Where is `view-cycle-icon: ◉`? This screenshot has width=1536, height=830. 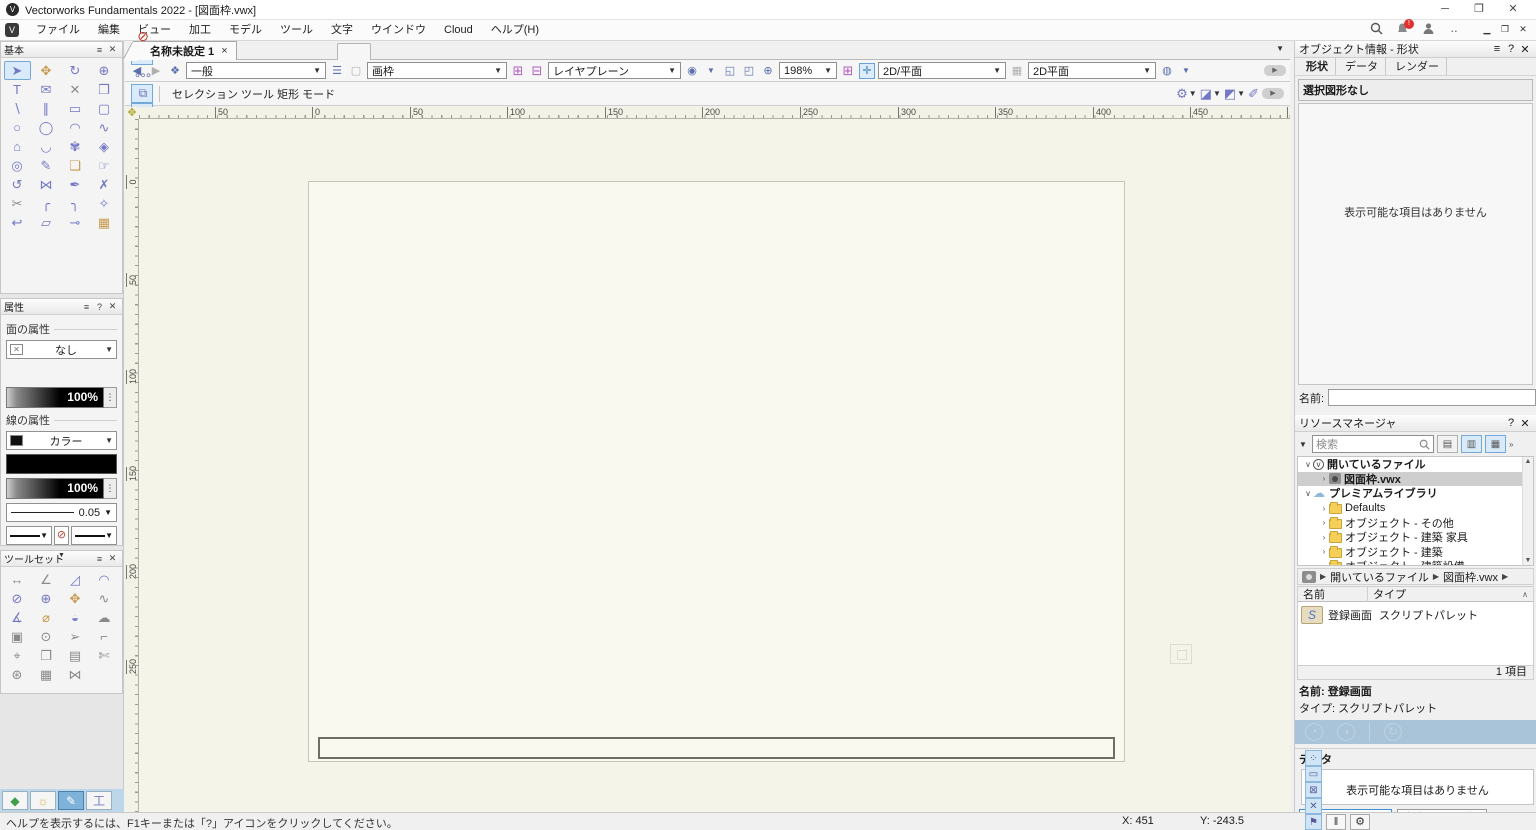
view-cycle-icon: ◉ is located at coordinates (692, 71).